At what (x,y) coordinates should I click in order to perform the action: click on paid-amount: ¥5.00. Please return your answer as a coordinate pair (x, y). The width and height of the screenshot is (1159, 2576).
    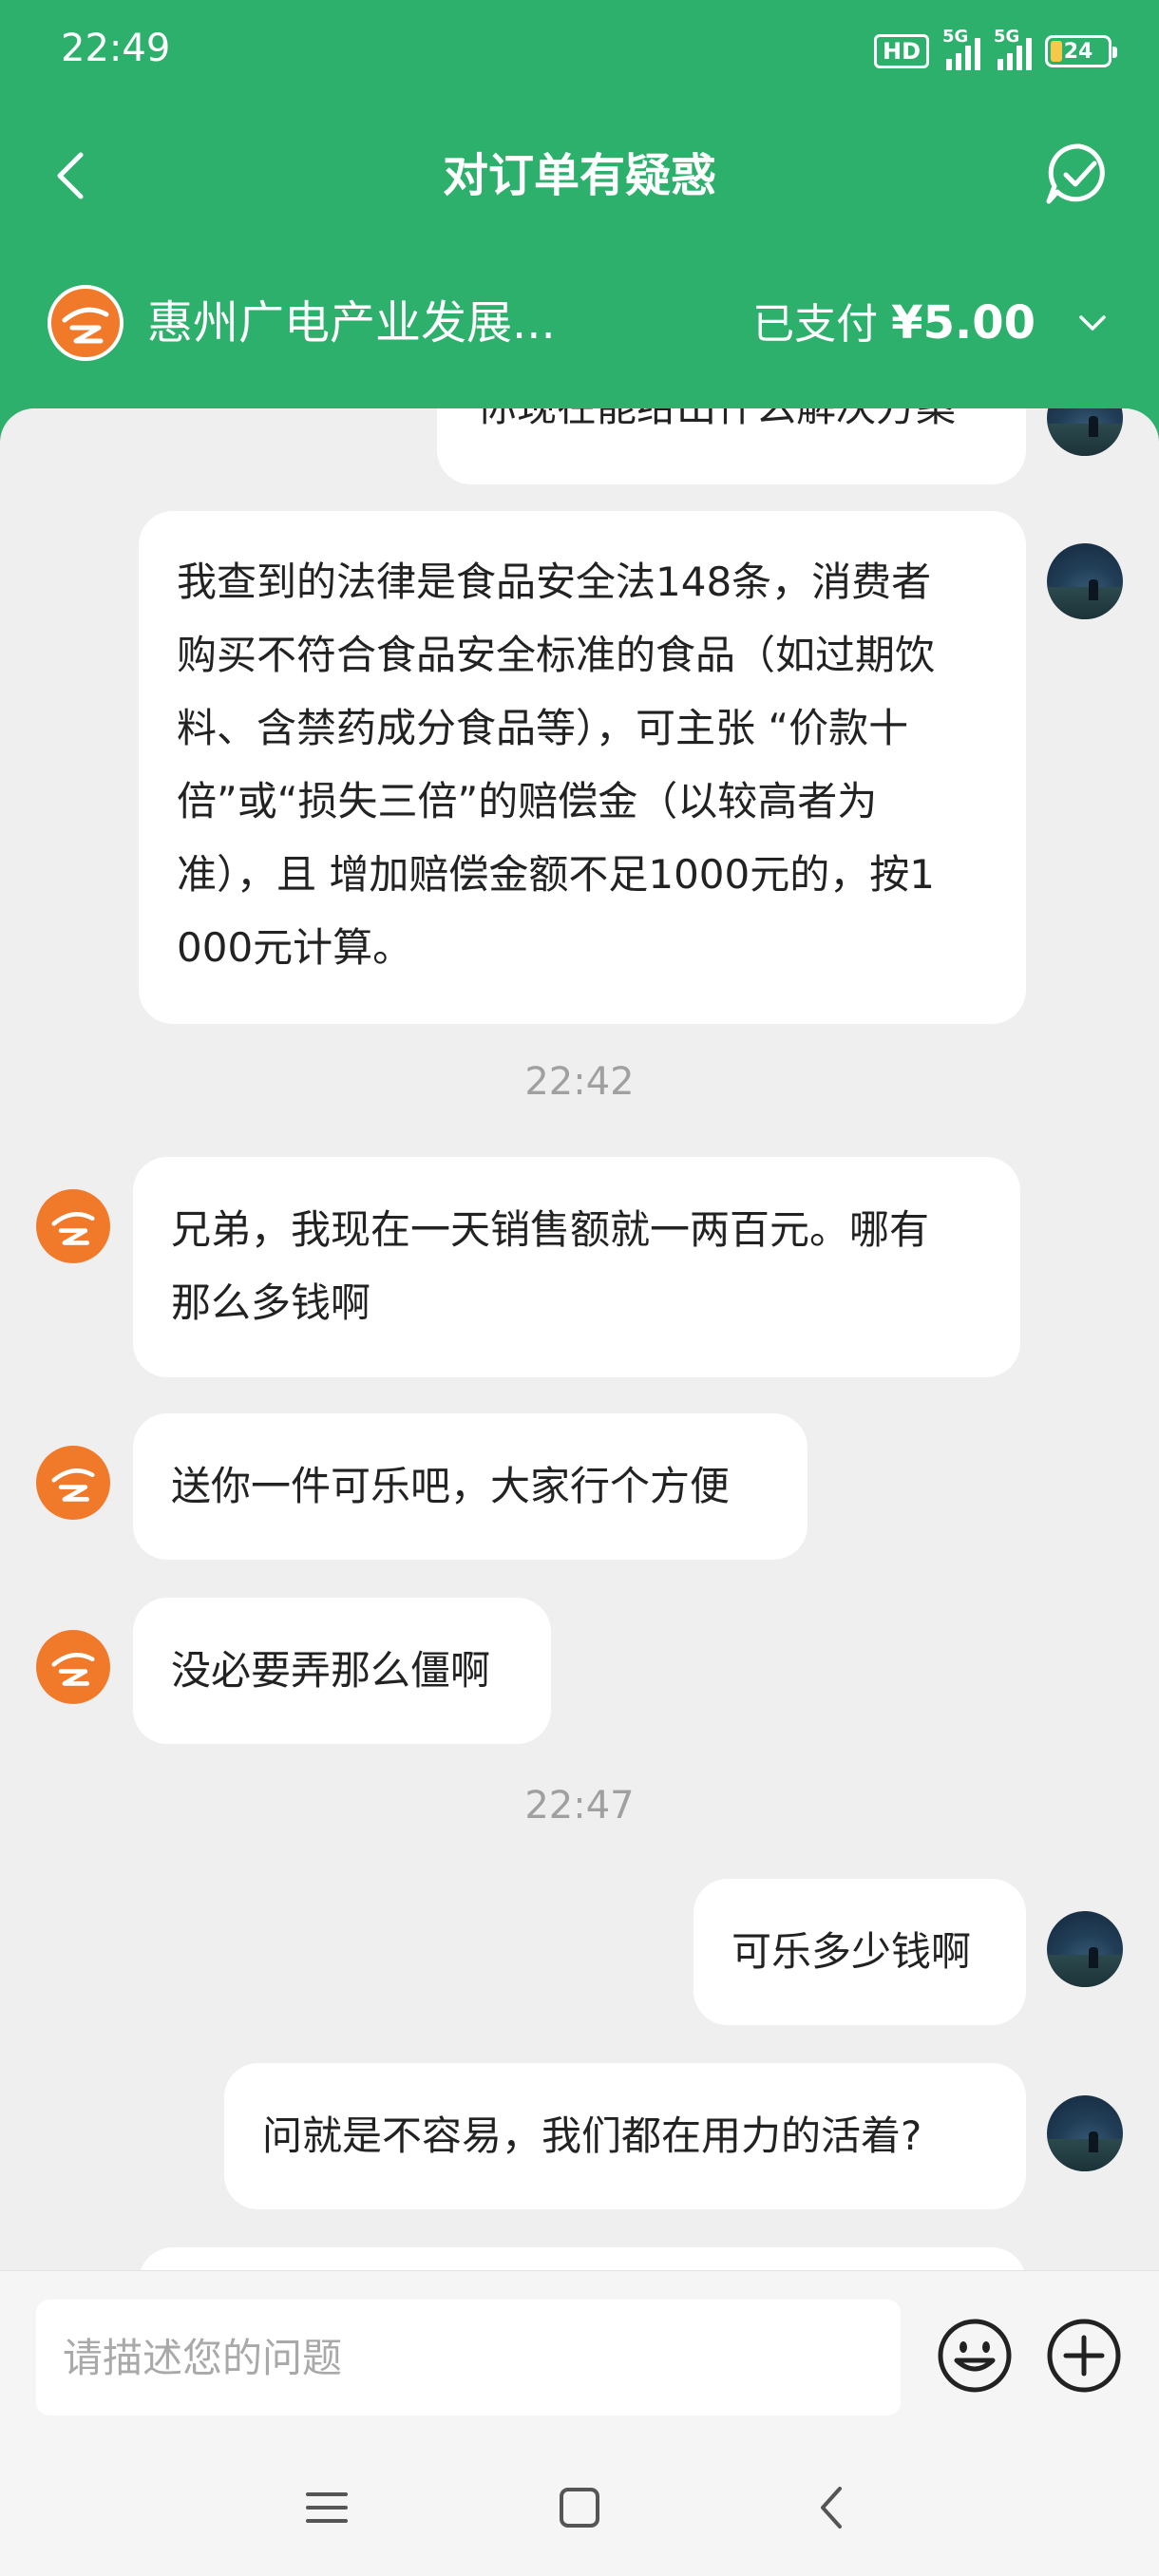
    Looking at the image, I should click on (963, 323).